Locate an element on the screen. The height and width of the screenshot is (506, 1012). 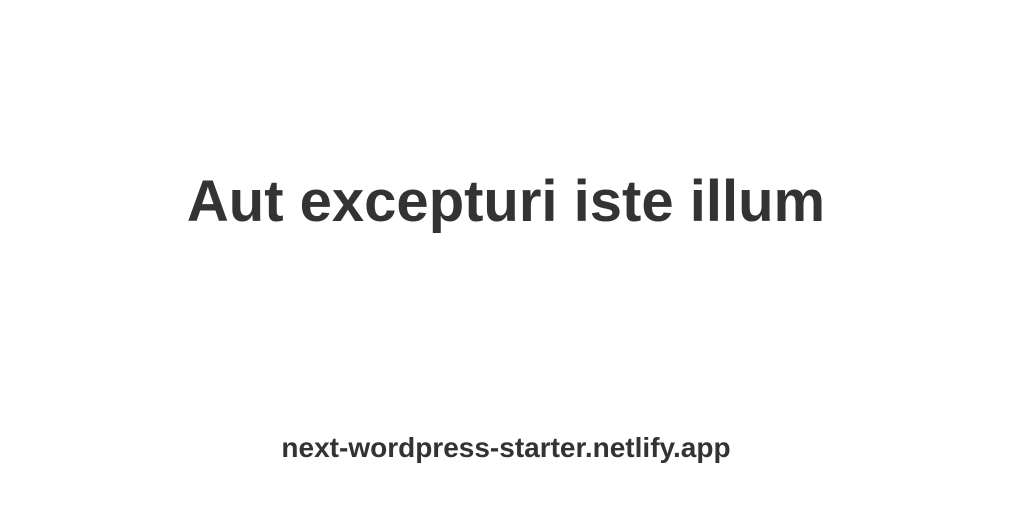
post-title: Aut excepturi iste illum is located at coordinates (506, 201).